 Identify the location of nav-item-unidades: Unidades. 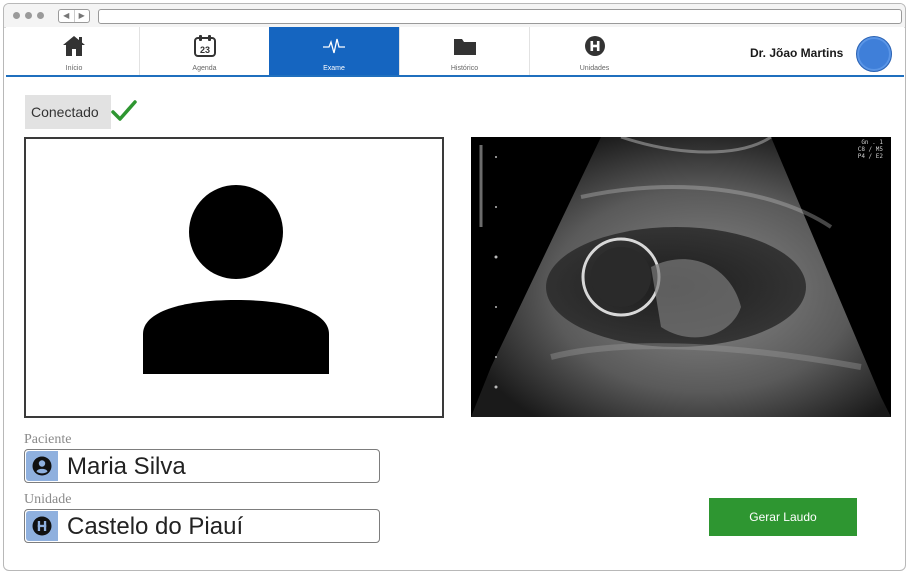
(594, 51).